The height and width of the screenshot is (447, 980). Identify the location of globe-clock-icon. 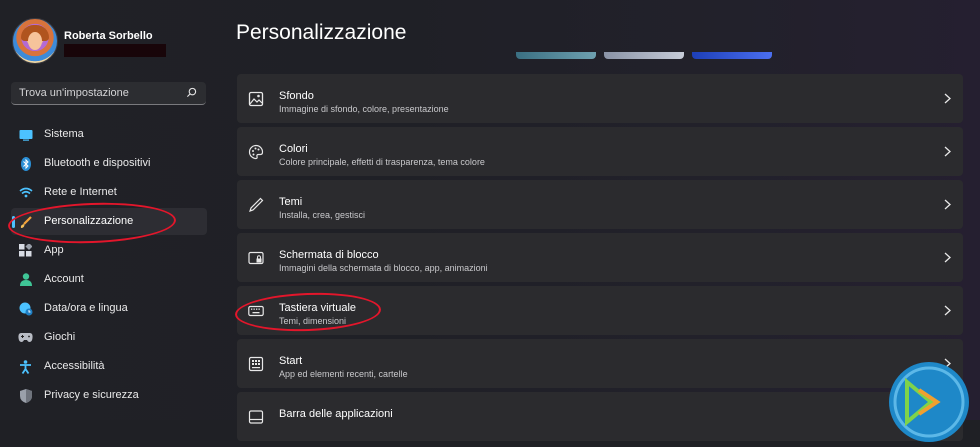
(25, 308).